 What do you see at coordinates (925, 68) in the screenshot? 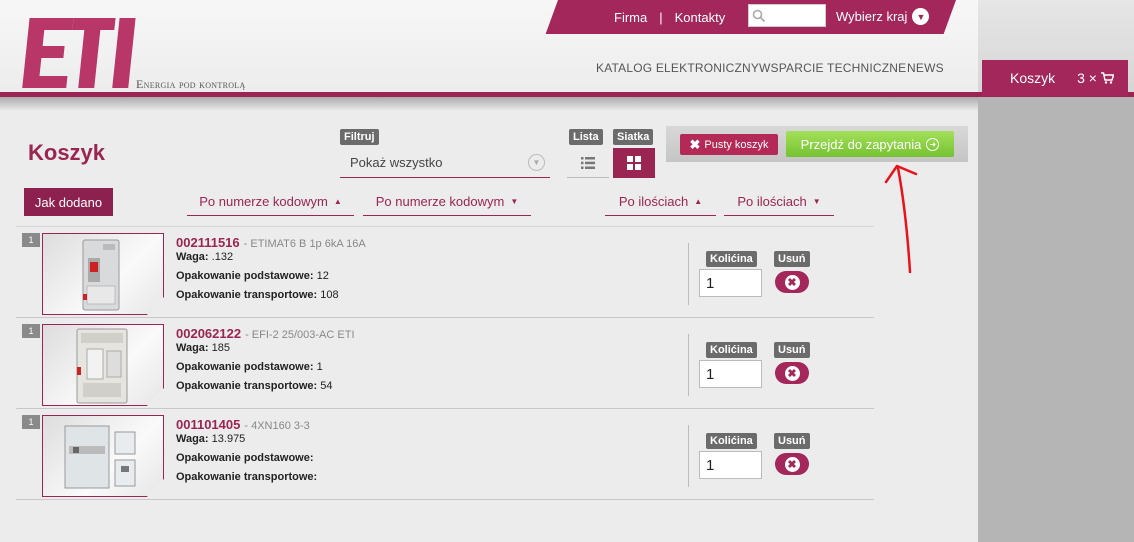
I see `nav-news: NEWS` at bounding box center [925, 68].